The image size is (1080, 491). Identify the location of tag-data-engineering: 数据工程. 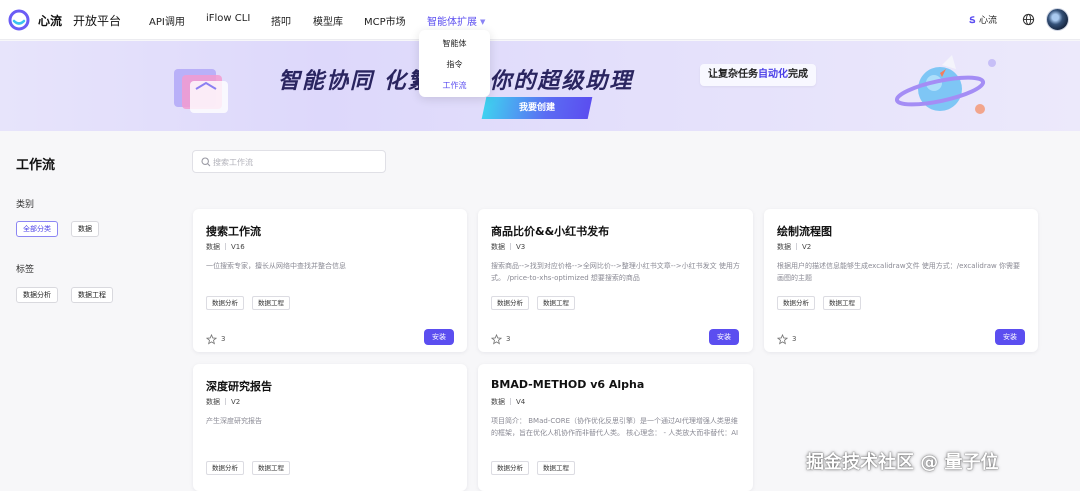
(92, 295).